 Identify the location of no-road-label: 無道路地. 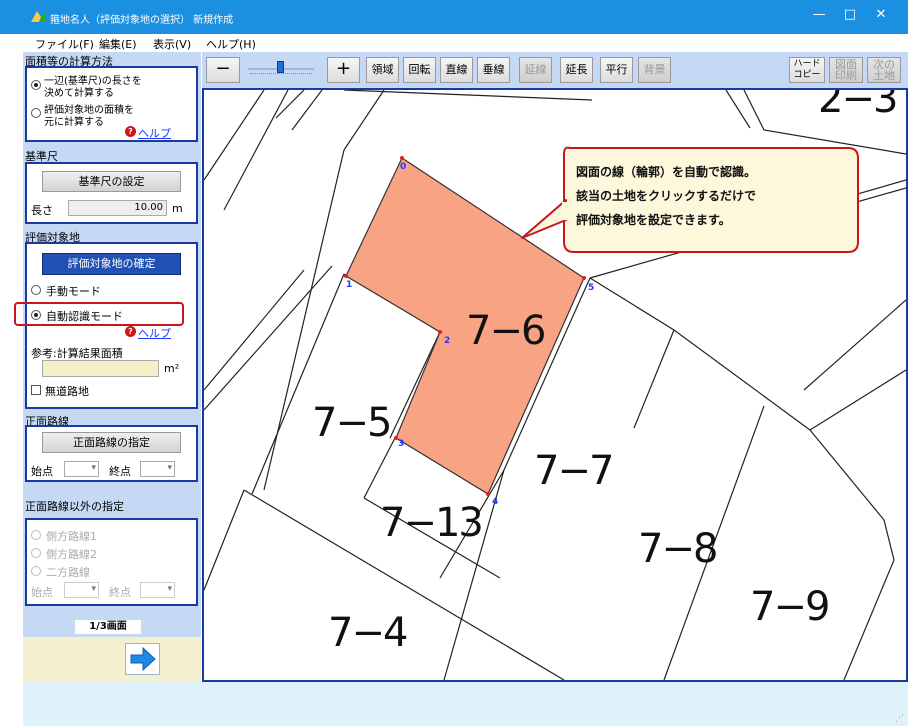
(67, 391).